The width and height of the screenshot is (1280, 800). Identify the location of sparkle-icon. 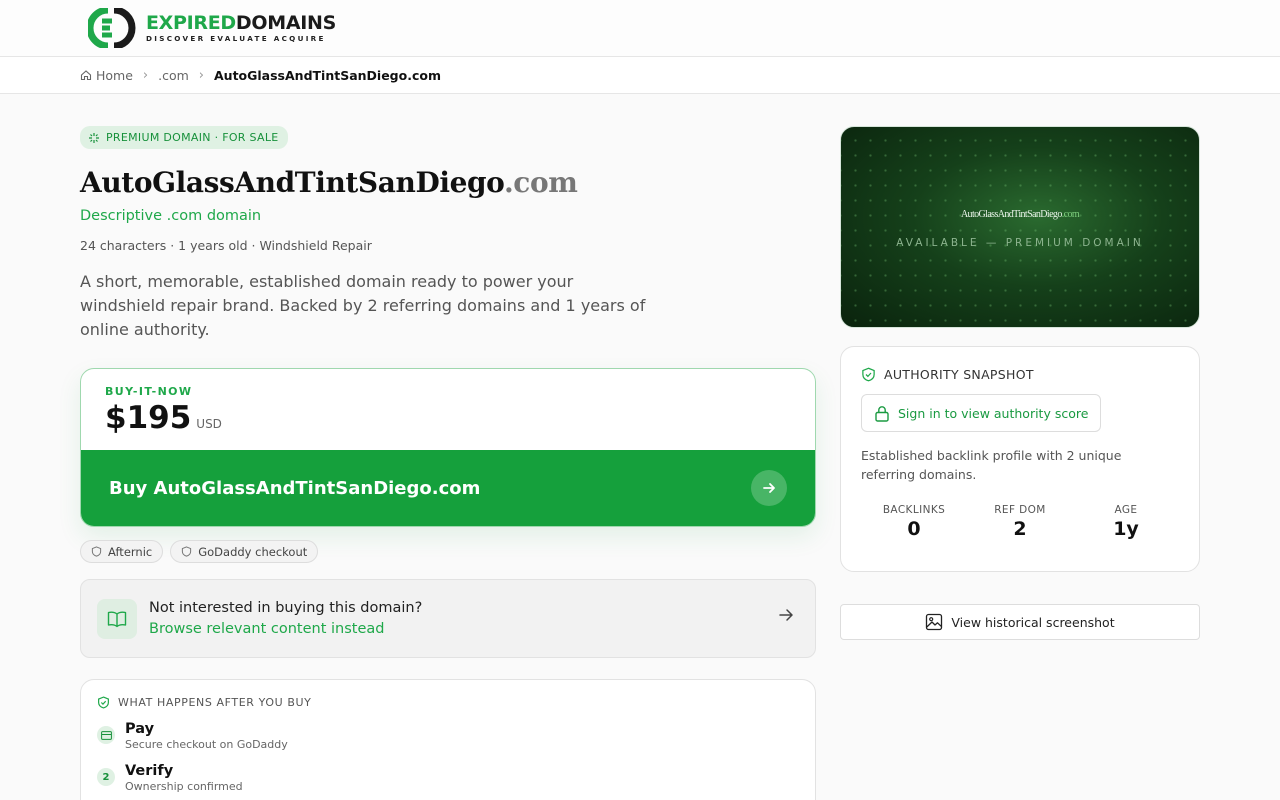
(94, 137).